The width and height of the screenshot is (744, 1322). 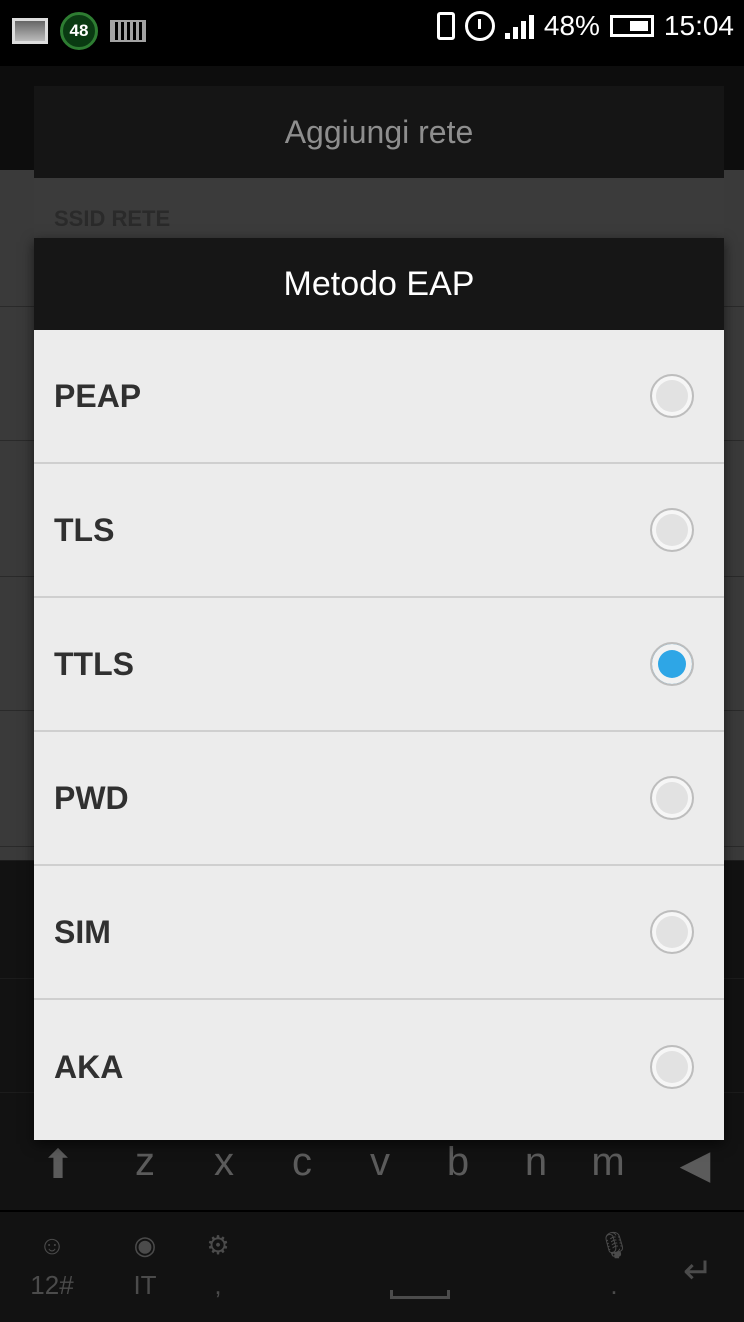 I want to click on microphone-icon: 🎙, so click(x=614, y=1245).